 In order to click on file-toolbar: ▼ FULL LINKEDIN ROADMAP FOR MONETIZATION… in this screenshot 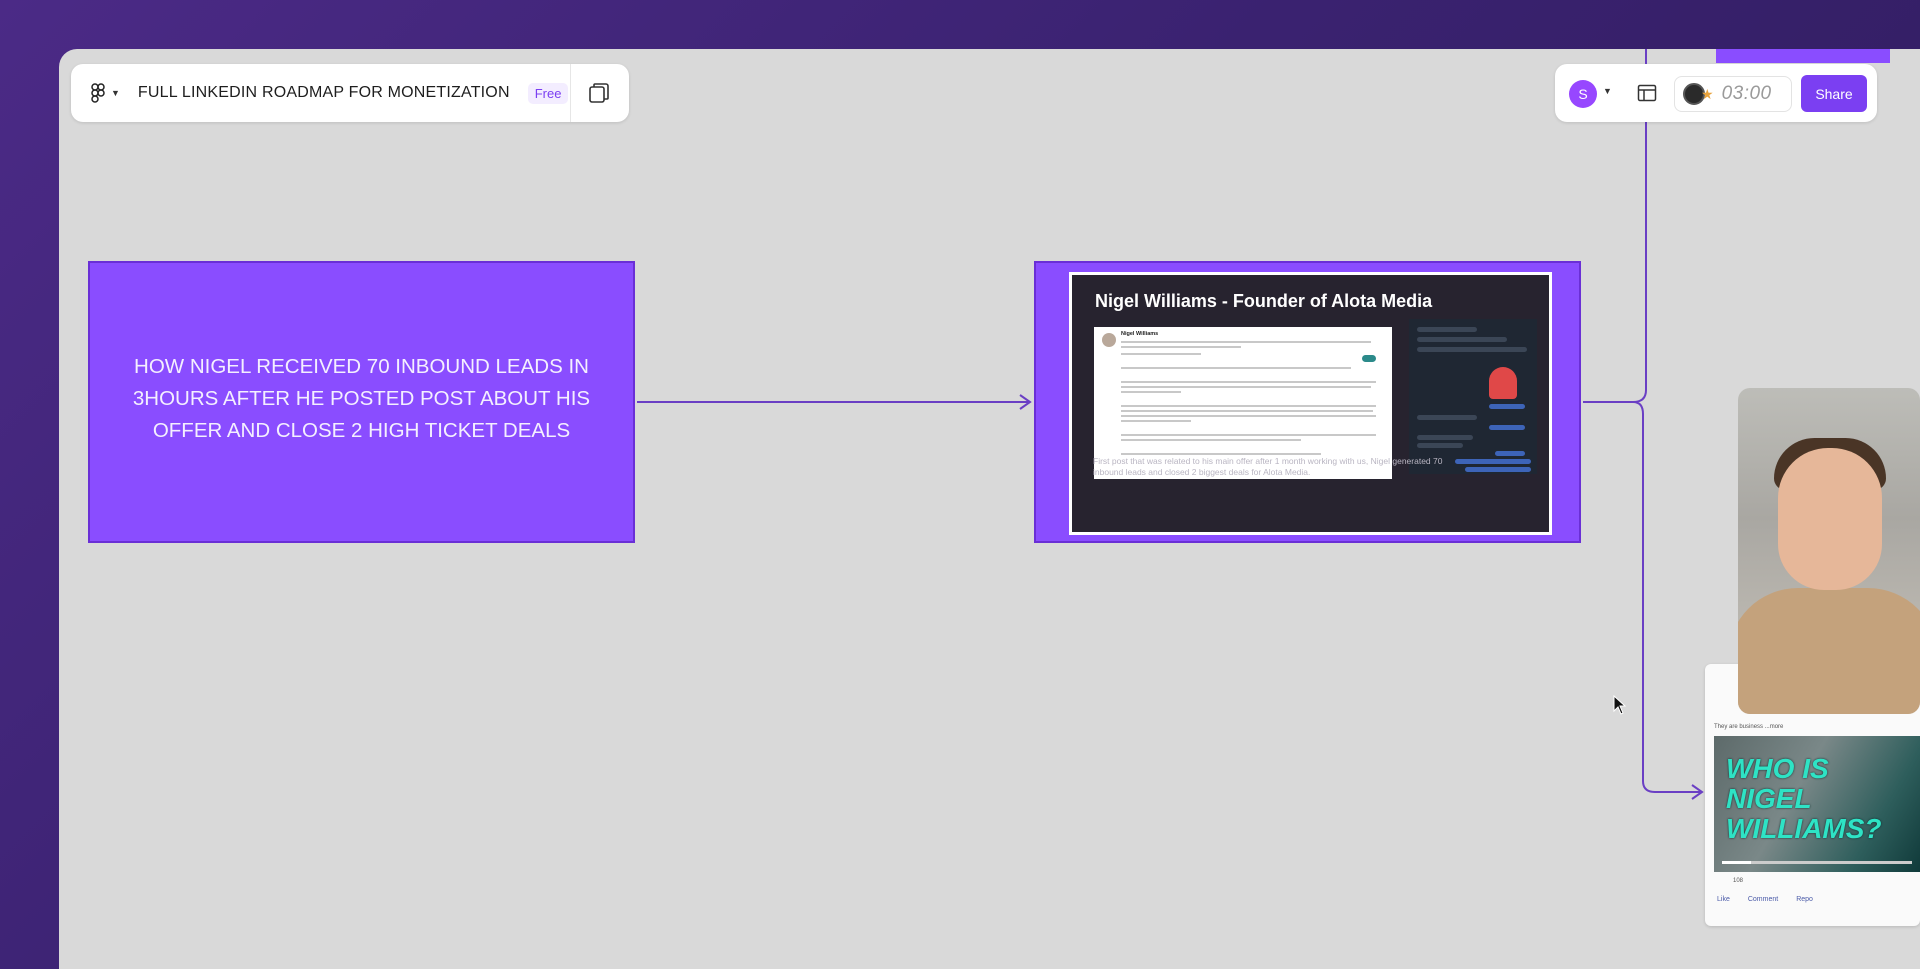, I will do `click(350, 93)`.